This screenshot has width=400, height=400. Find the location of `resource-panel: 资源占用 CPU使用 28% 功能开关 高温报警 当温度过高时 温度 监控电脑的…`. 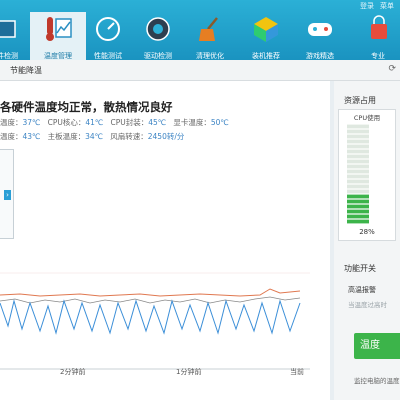

resource-panel: 资源占用 CPU使用 28% 功能开关 高温报警 当温度过高时 温度 监控电脑的… is located at coordinates (367, 240).